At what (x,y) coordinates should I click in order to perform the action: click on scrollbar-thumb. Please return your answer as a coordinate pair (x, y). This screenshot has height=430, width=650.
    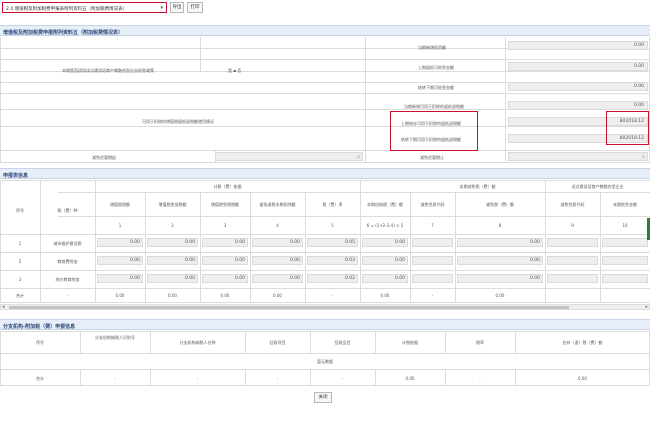
    Looking at the image, I should click on (289, 307).